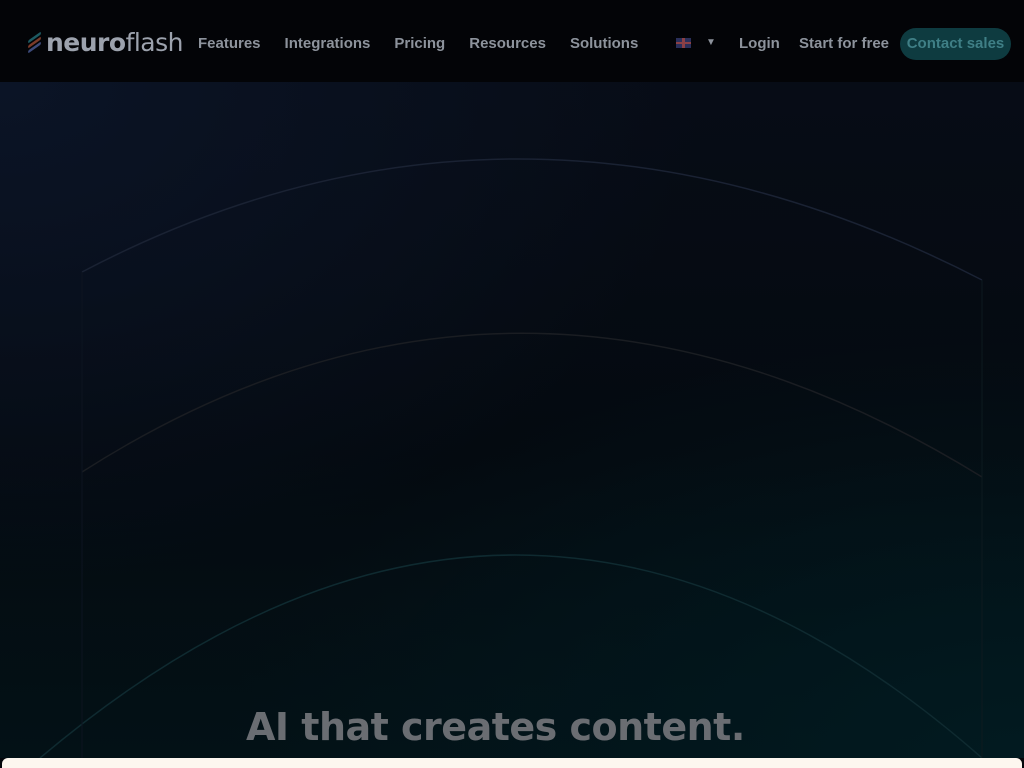 The height and width of the screenshot is (768, 1024). What do you see at coordinates (328, 44) in the screenshot?
I see `nav-item-integrations: Integrations` at bounding box center [328, 44].